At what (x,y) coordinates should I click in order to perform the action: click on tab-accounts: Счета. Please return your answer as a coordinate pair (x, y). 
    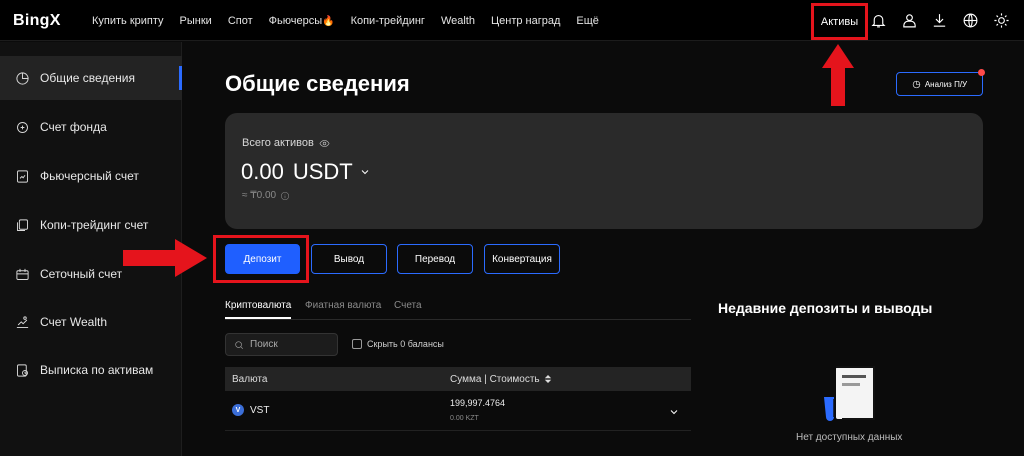
    Looking at the image, I should click on (408, 305).